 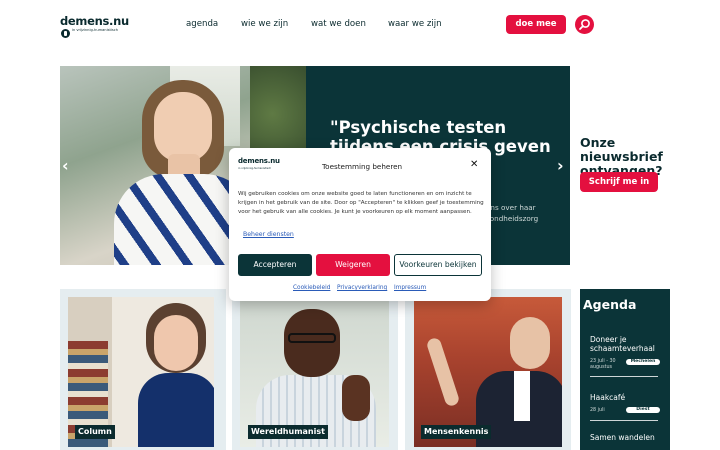 What do you see at coordinates (362, 288) in the screenshot?
I see `privacy-statement-link: Privacyverklaring` at bounding box center [362, 288].